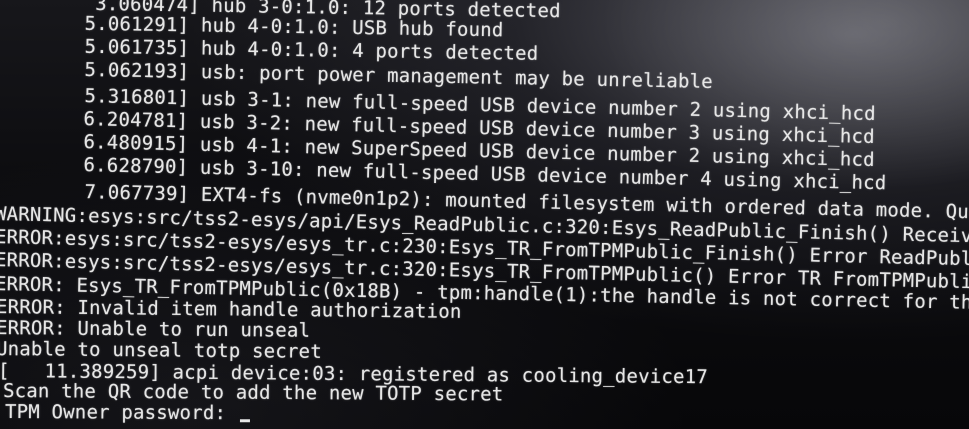 Image resolution: width=969 pixels, height=429 pixels. I want to click on password-prompt-label: TPM Owner password:, so click(121, 413).